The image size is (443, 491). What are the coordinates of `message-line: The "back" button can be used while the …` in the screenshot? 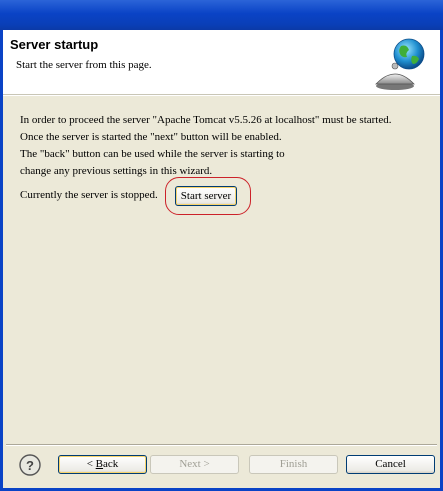 It's located at (152, 154).